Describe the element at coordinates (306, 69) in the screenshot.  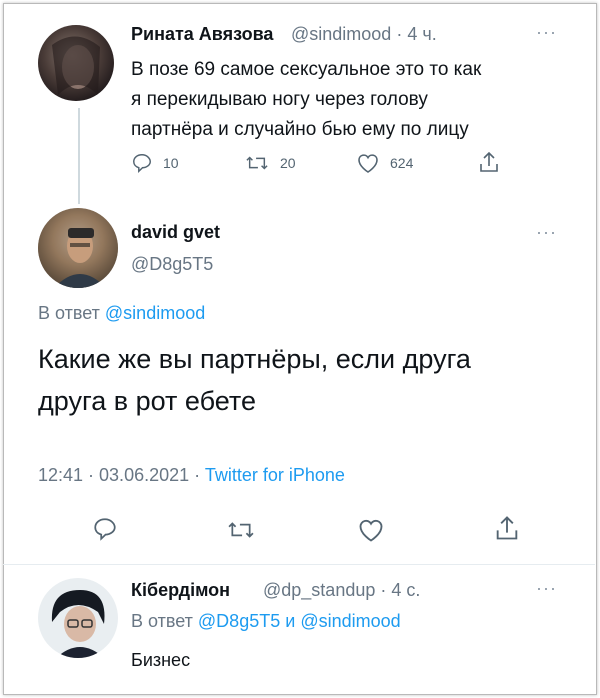
I see `tweet-text-line: В позе 69 самое сексуальное это то как` at that location.